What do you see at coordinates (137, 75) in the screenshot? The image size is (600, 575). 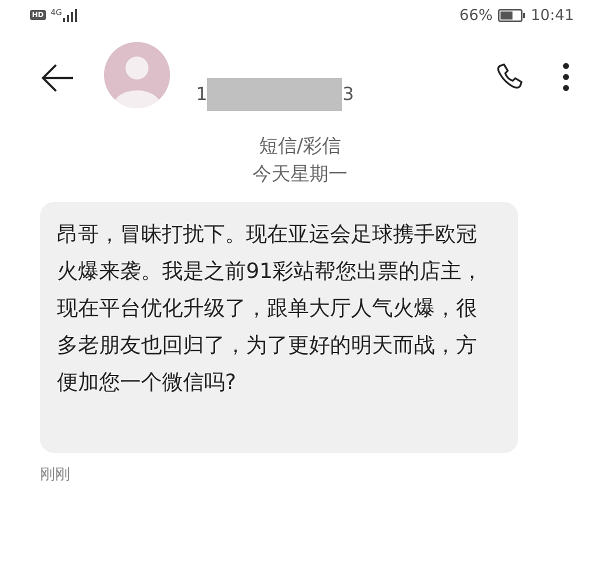 I see `avatar-icon` at bounding box center [137, 75].